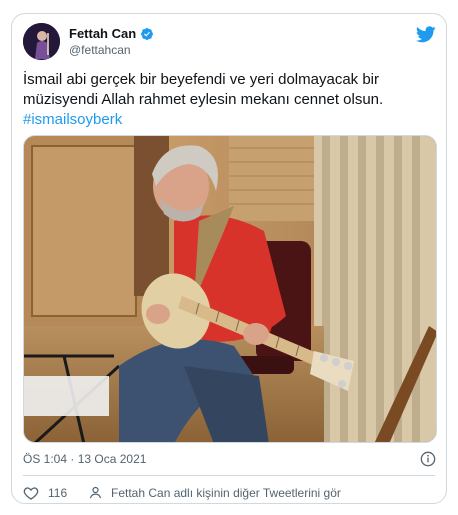 This screenshot has width=458, height=515. What do you see at coordinates (72, 119) in the screenshot?
I see `hashtag-link: #ismailsoyberk` at bounding box center [72, 119].